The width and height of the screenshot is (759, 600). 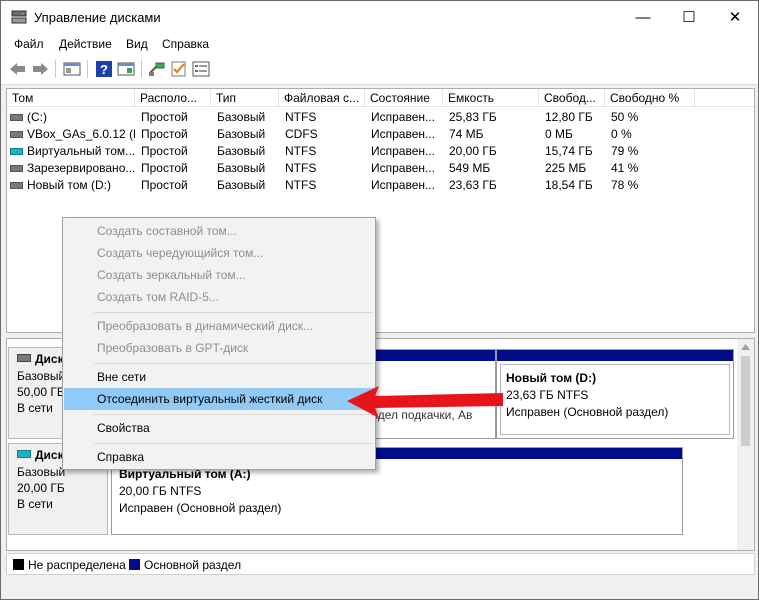 I want to click on menu-file: Файл, so click(x=29, y=44).